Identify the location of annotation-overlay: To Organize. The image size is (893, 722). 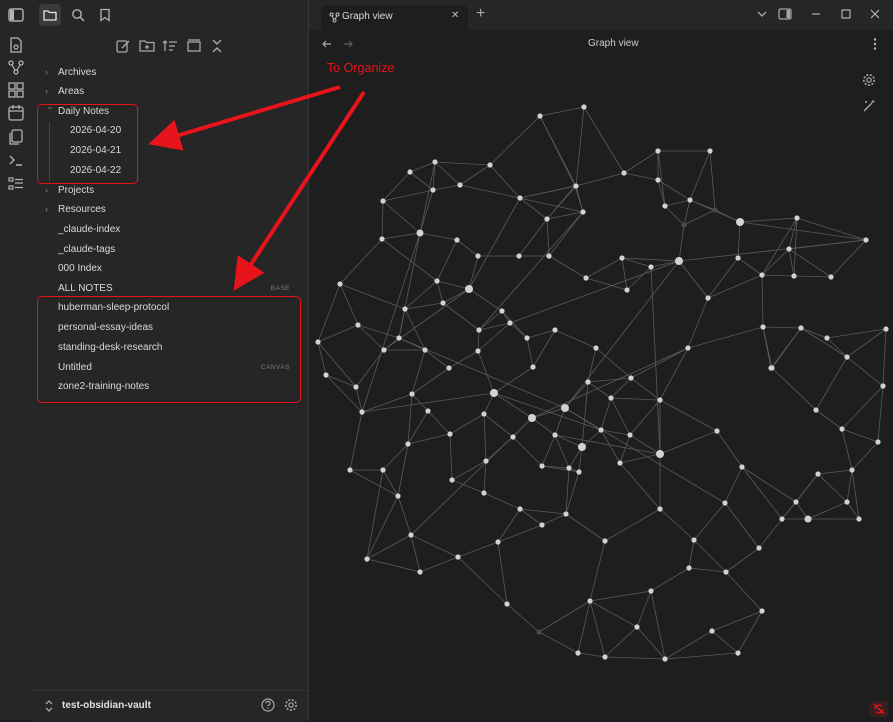
(271, 176).